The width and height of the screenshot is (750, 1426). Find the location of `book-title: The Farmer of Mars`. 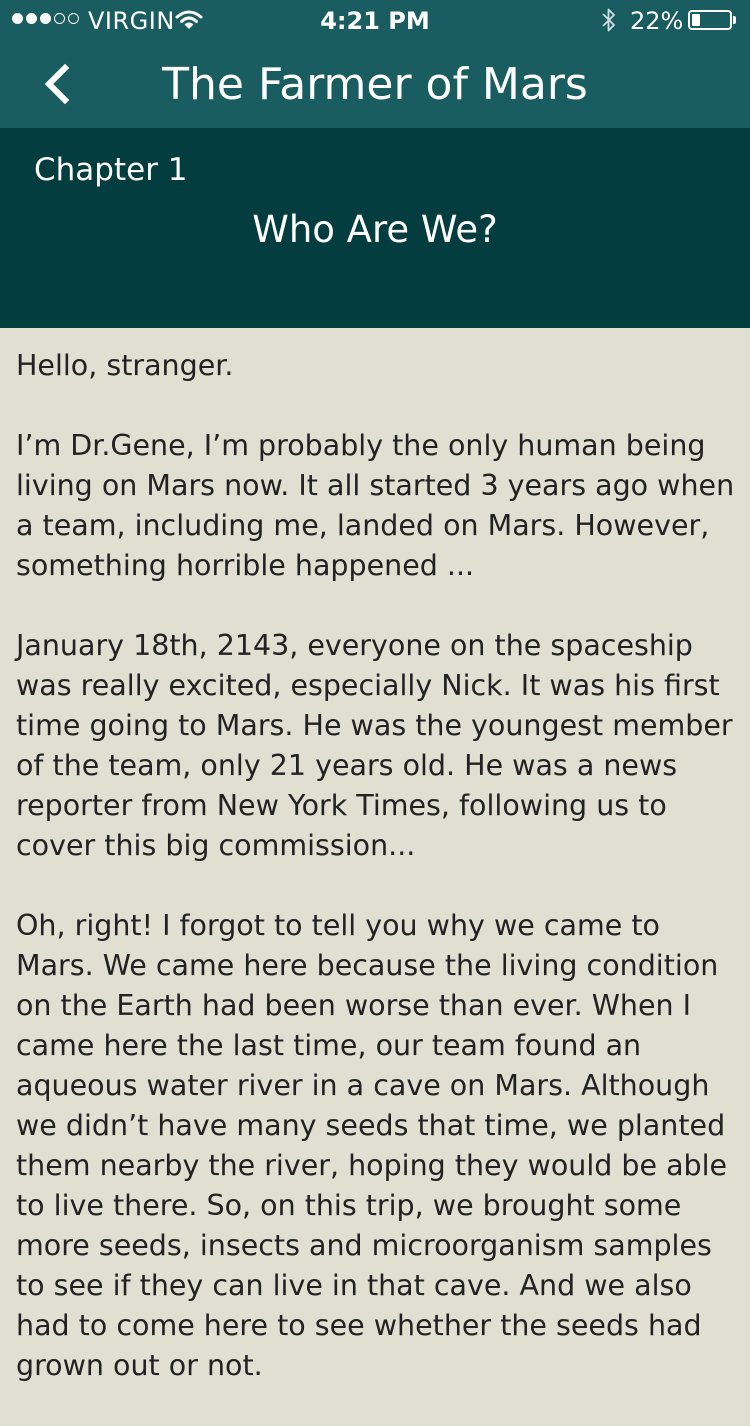

book-title: The Farmer of Mars is located at coordinates (375, 84).